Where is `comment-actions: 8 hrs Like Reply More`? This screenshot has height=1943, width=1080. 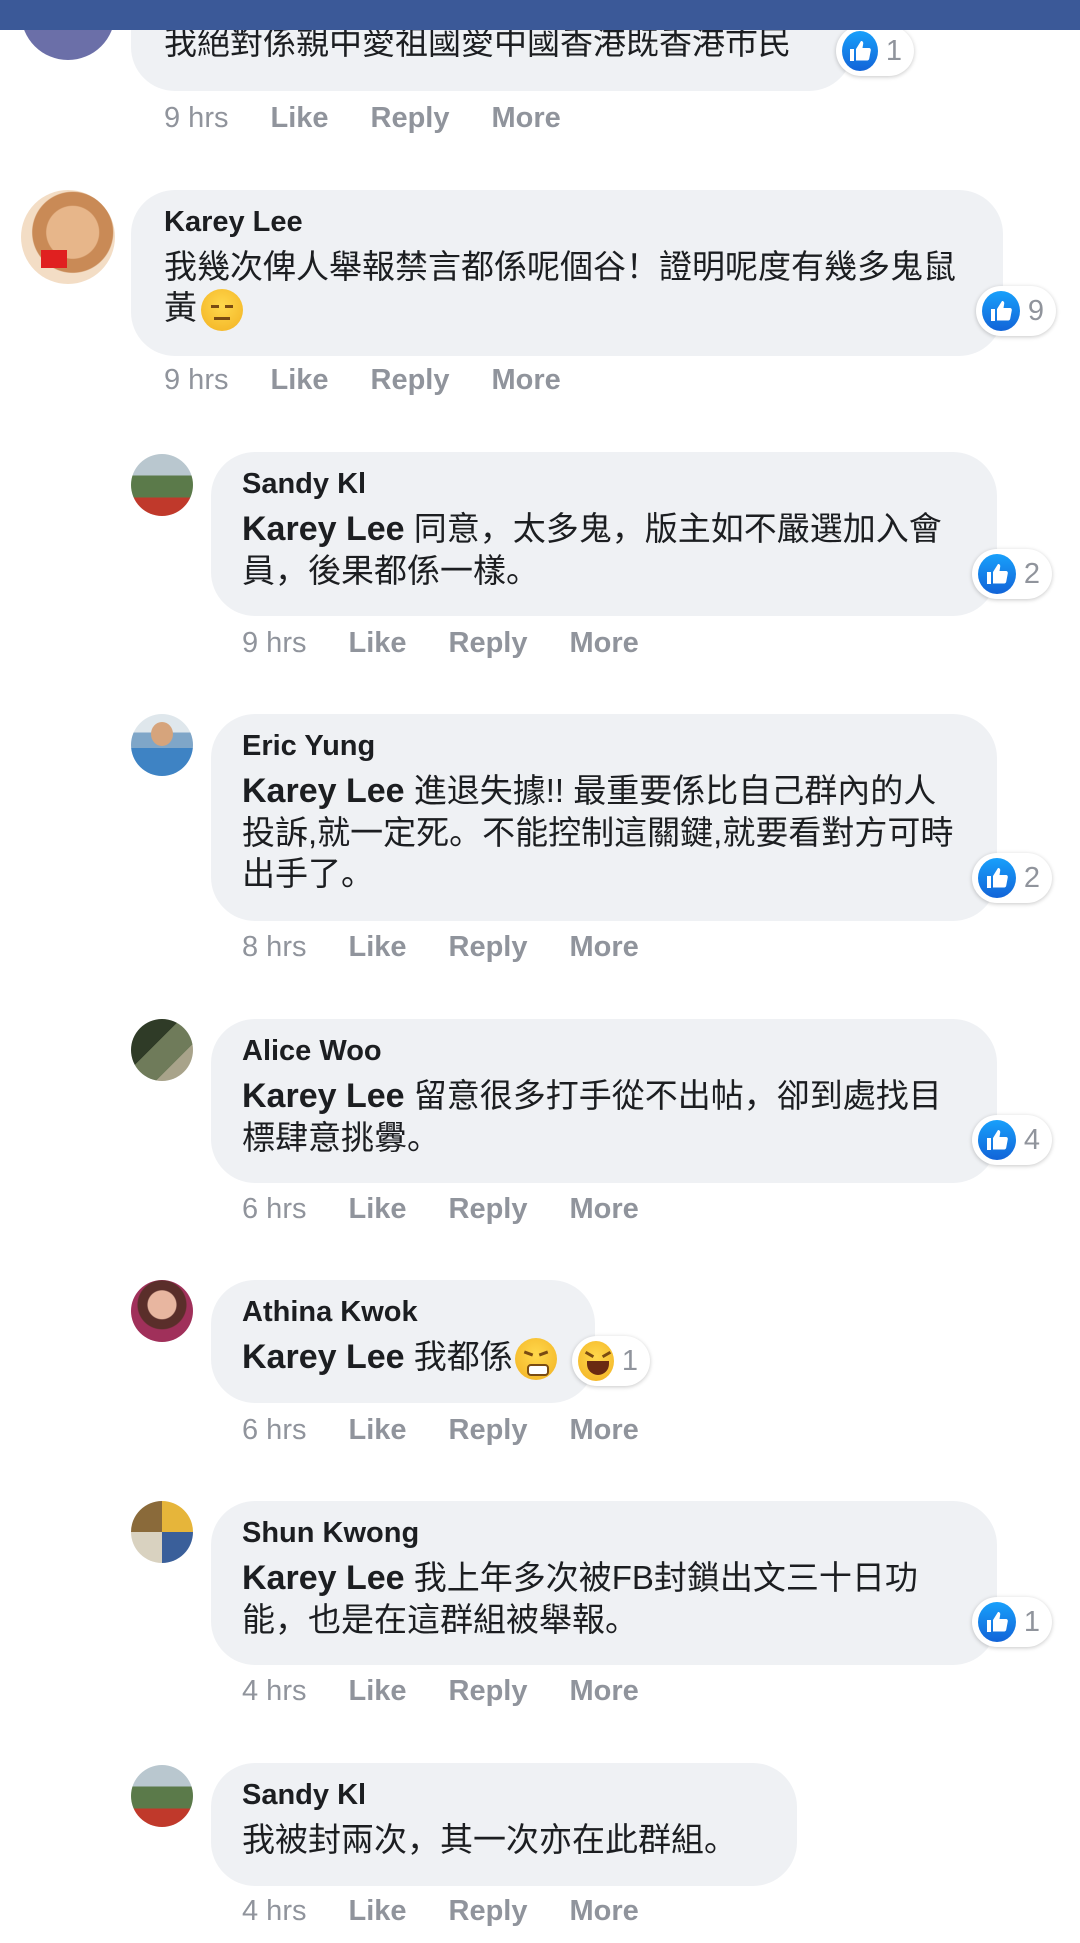 comment-actions: 8 hrs Like Reply More is located at coordinates (461, 947).